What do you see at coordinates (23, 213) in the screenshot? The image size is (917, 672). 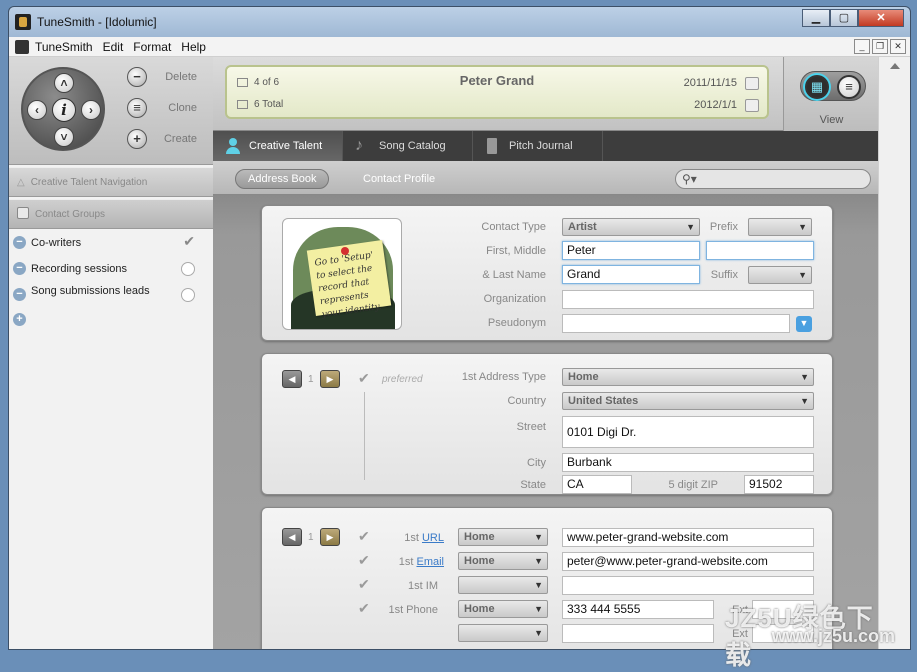 I see `collapse-icon` at bounding box center [23, 213].